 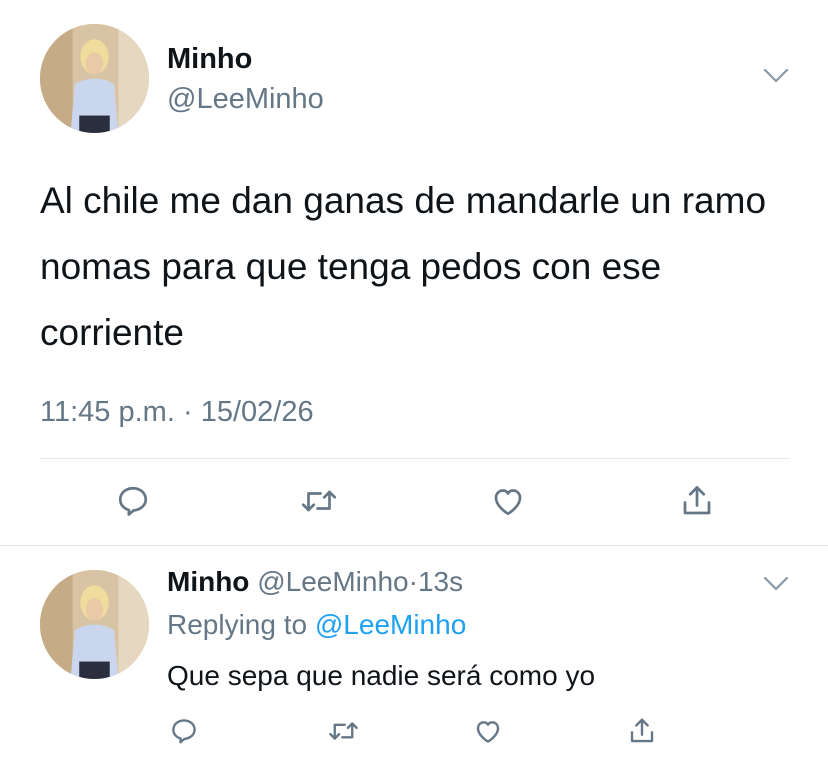 I want to click on reply-header: Minho @LeeMinho·13s, so click(x=315, y=582).